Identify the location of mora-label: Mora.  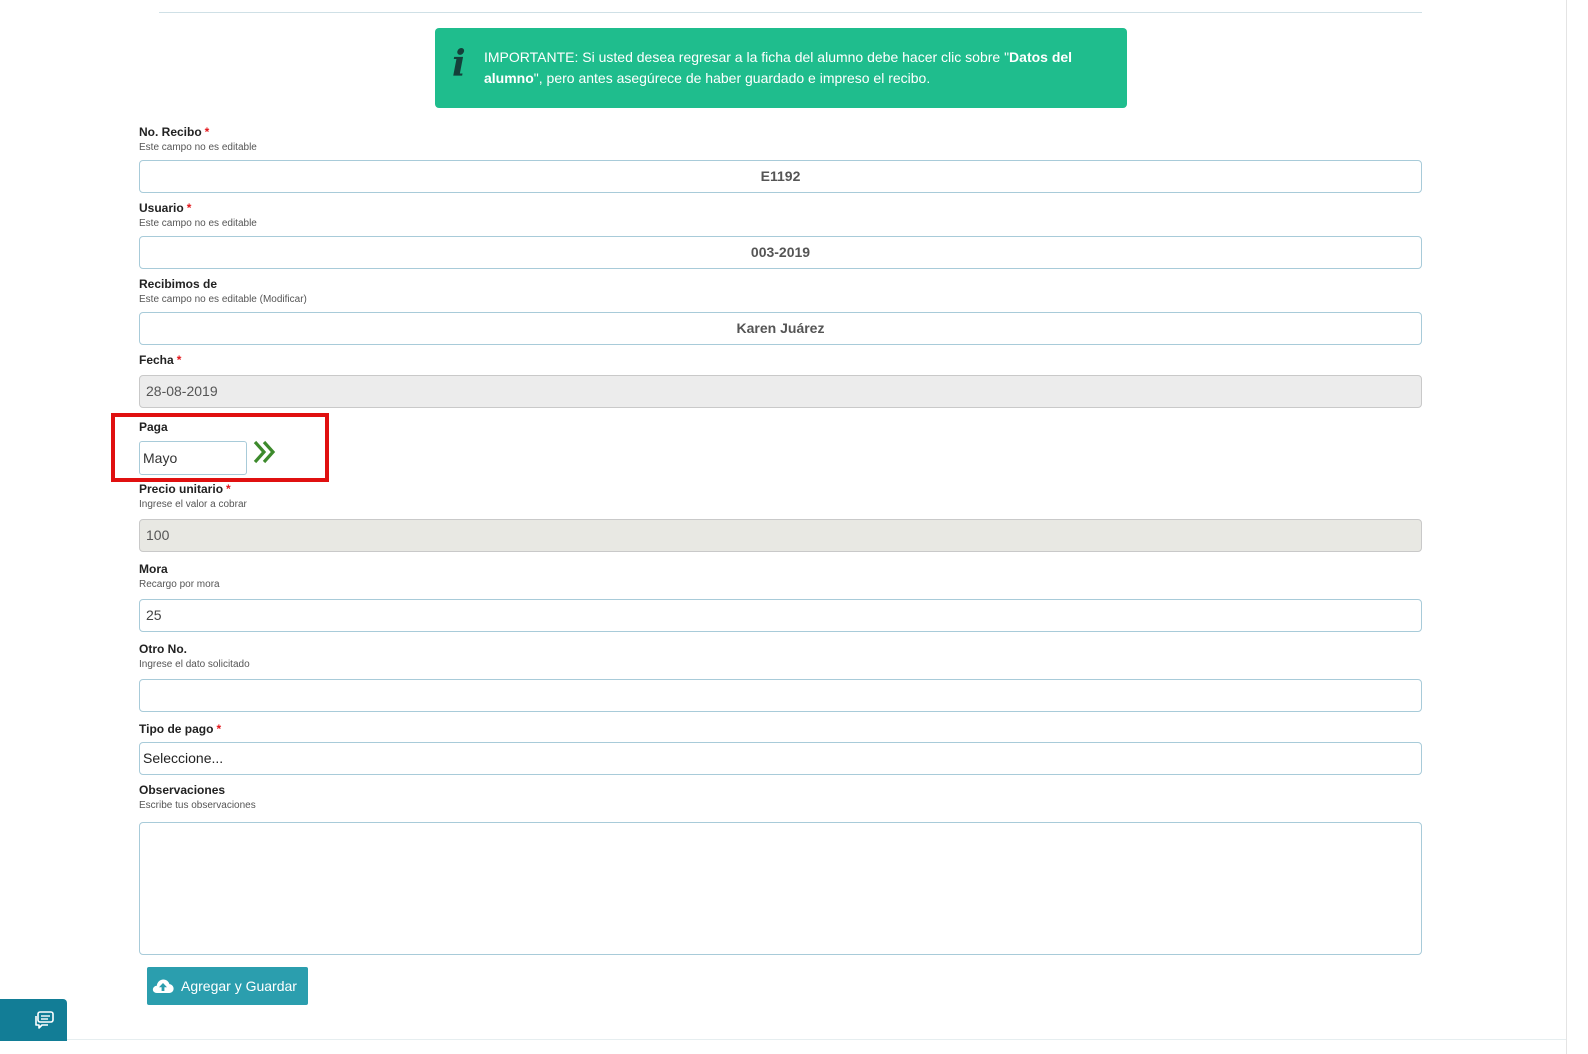
(153, 569).